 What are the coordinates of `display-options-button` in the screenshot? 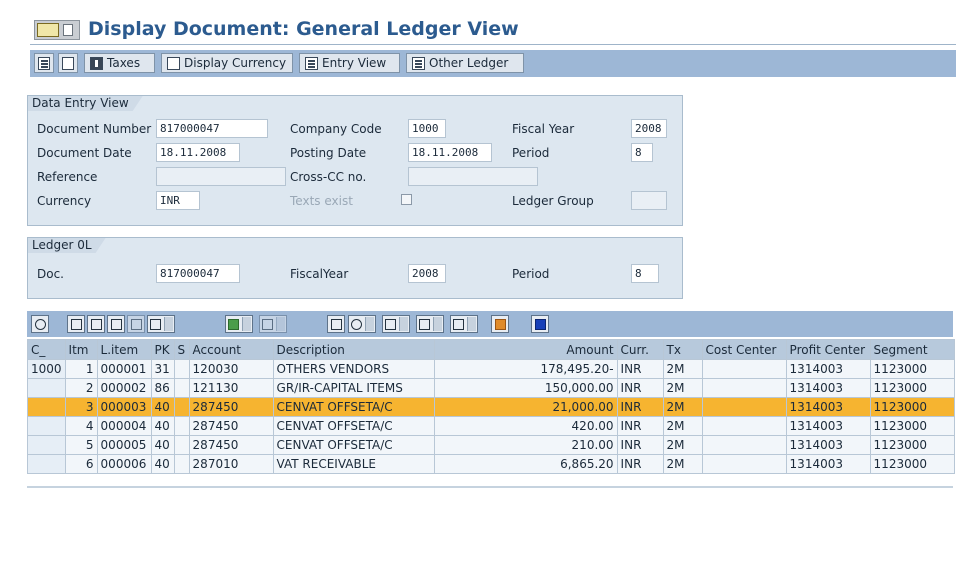 It's located at (464, 324).